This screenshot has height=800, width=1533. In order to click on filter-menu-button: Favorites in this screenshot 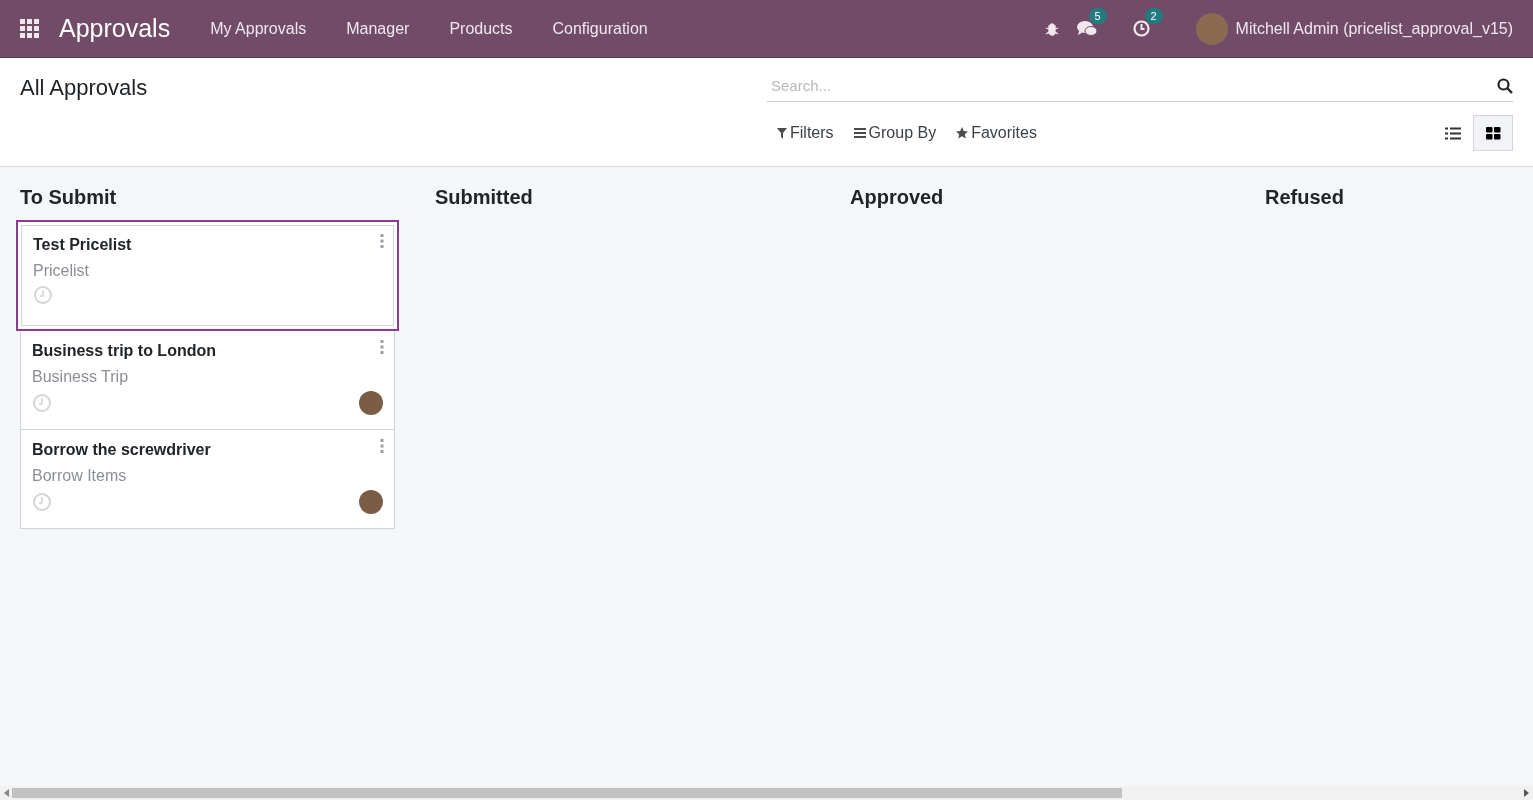, I will do `click(996, 133)`.